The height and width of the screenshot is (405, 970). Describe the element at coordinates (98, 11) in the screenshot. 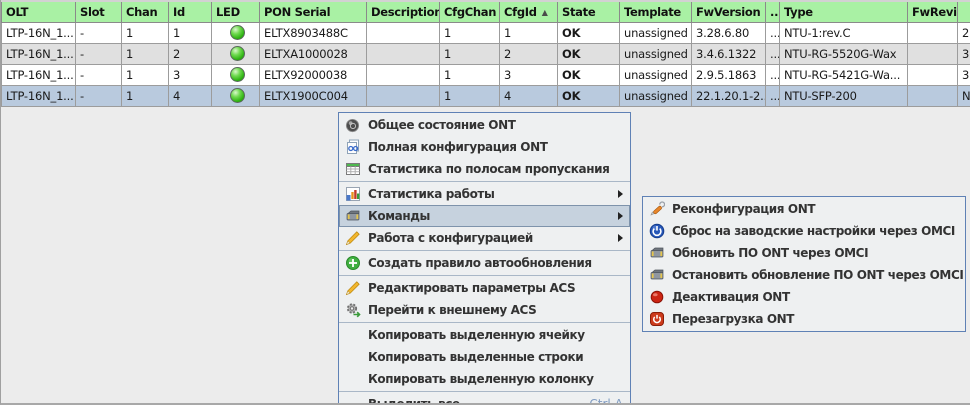

I see `column-header-slot: Slot` at that location.